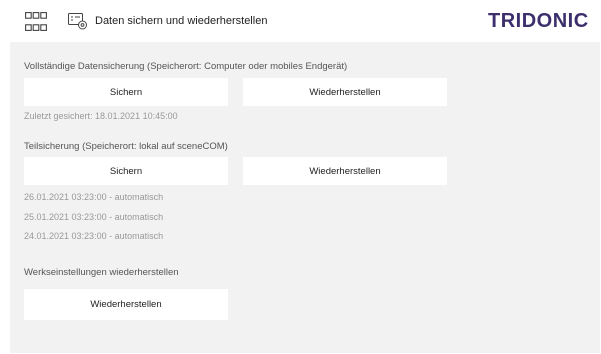  I want to click on backup-entry: 26.01.2021 03:23:00 - automatisch, so click(93, 197).